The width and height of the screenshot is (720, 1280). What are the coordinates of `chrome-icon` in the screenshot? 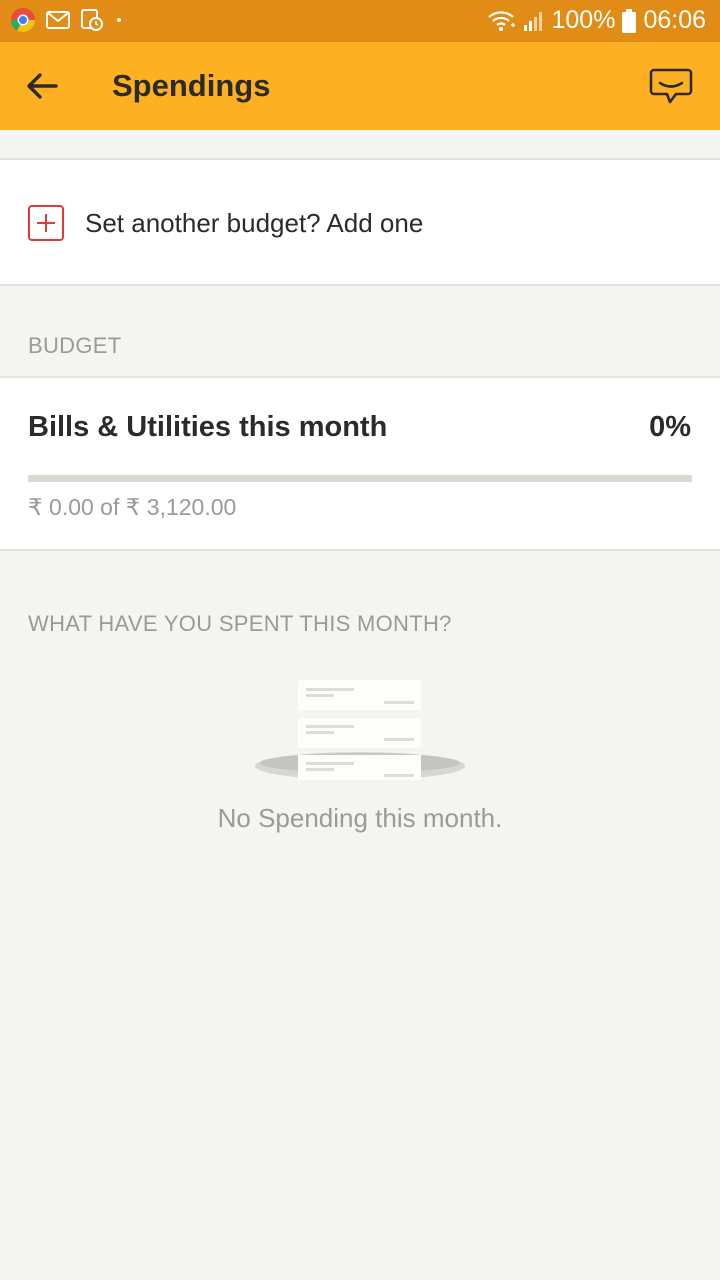 It's located at (22, 20).